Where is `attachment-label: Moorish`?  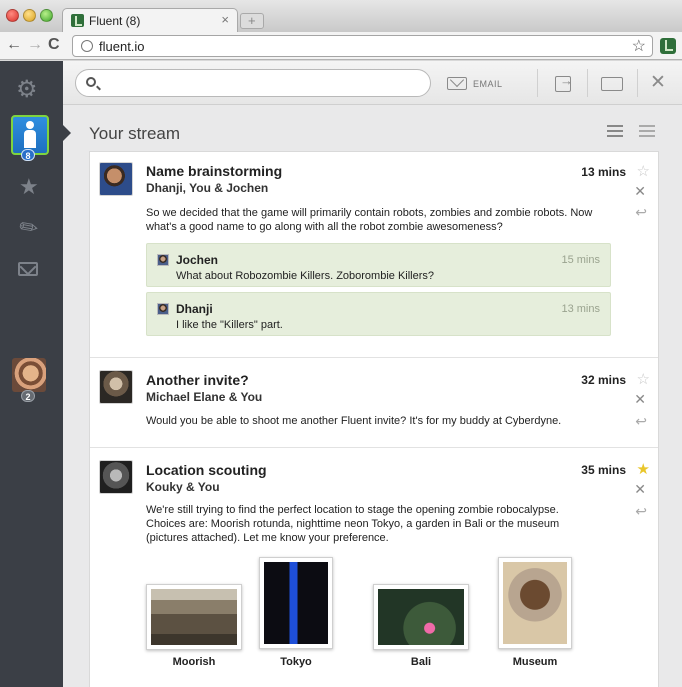 attachment-label: Moorish is located at coordinates (194, 662).